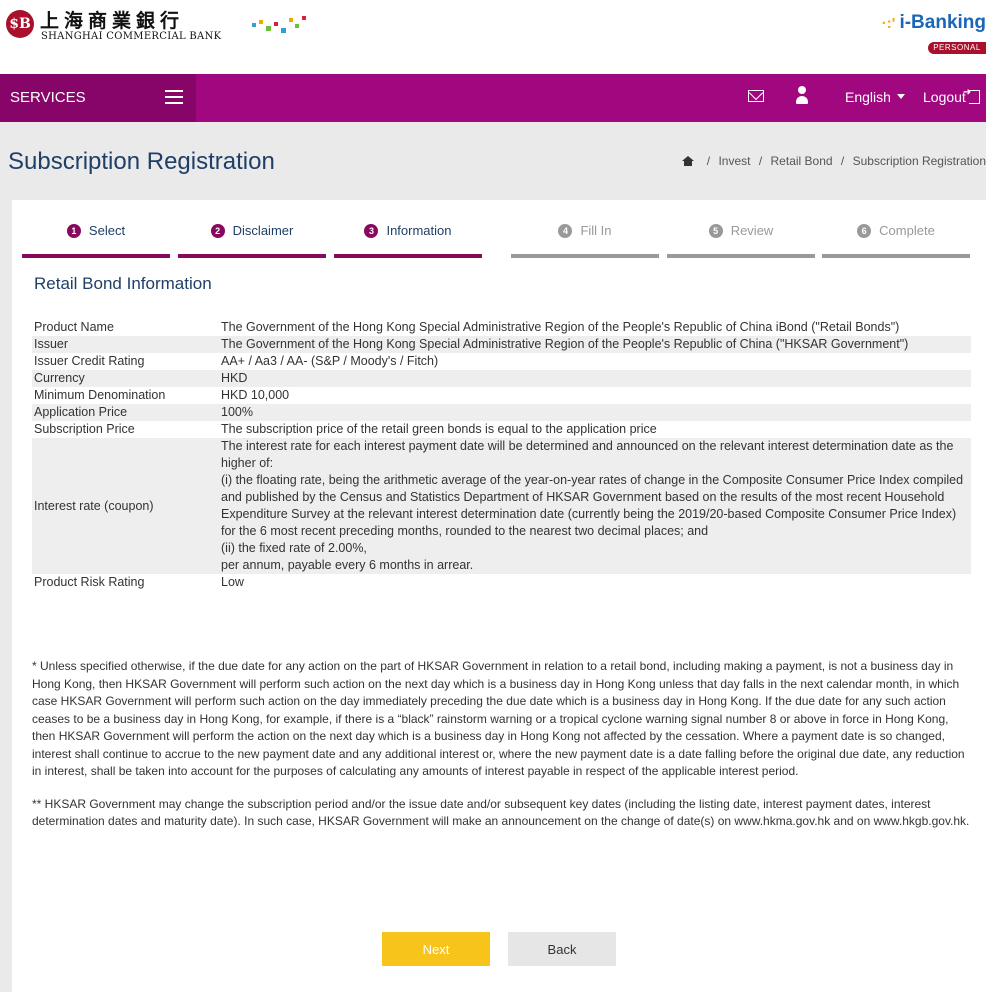 This screenshot has height=992, width=986. Describe the element at coordinates (232, 582) in the screenshot. I see `row-value: Low` at that location.